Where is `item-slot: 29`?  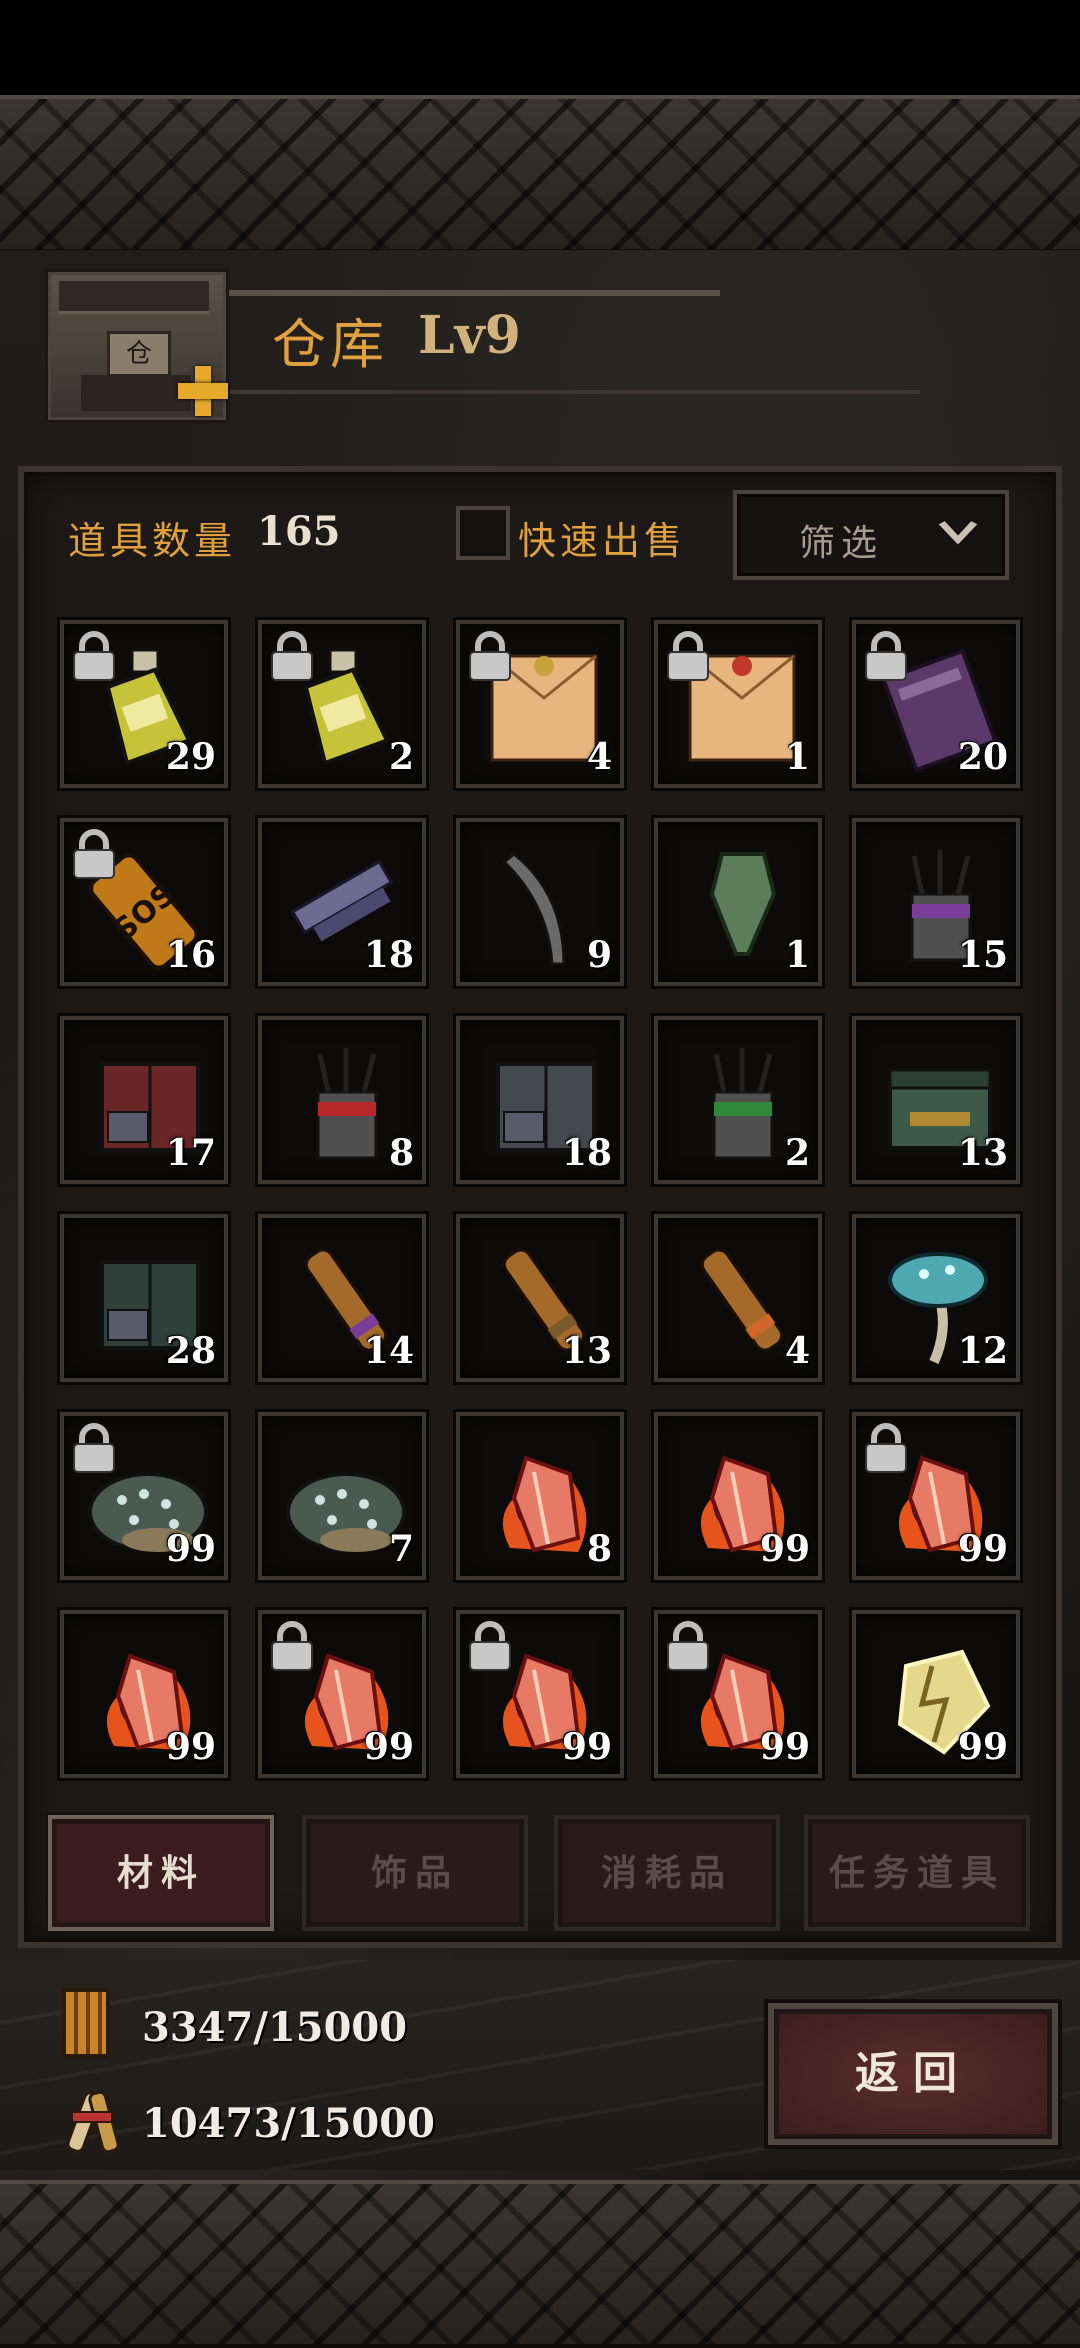
item-slot: 29 is located at coordinates (144, 704).